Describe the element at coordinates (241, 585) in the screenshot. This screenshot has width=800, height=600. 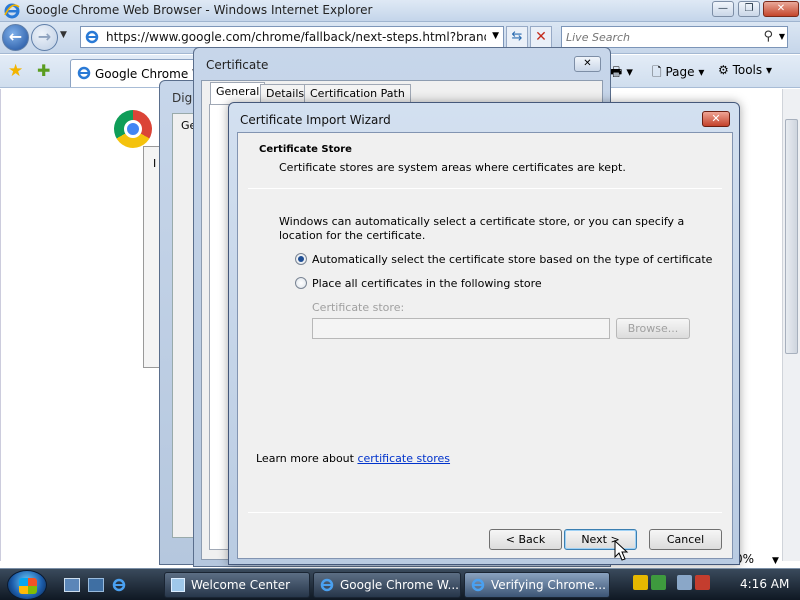
I see `taskbar-item-label: Welcome Center` at that location.